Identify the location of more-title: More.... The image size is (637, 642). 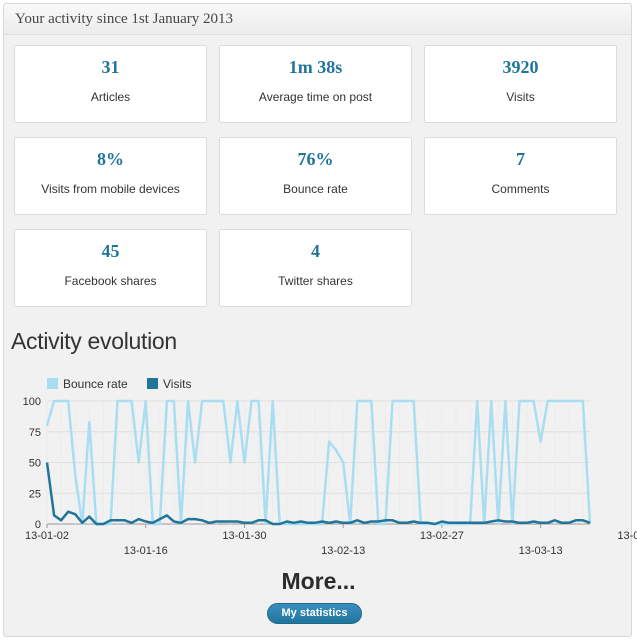
(318, 581).